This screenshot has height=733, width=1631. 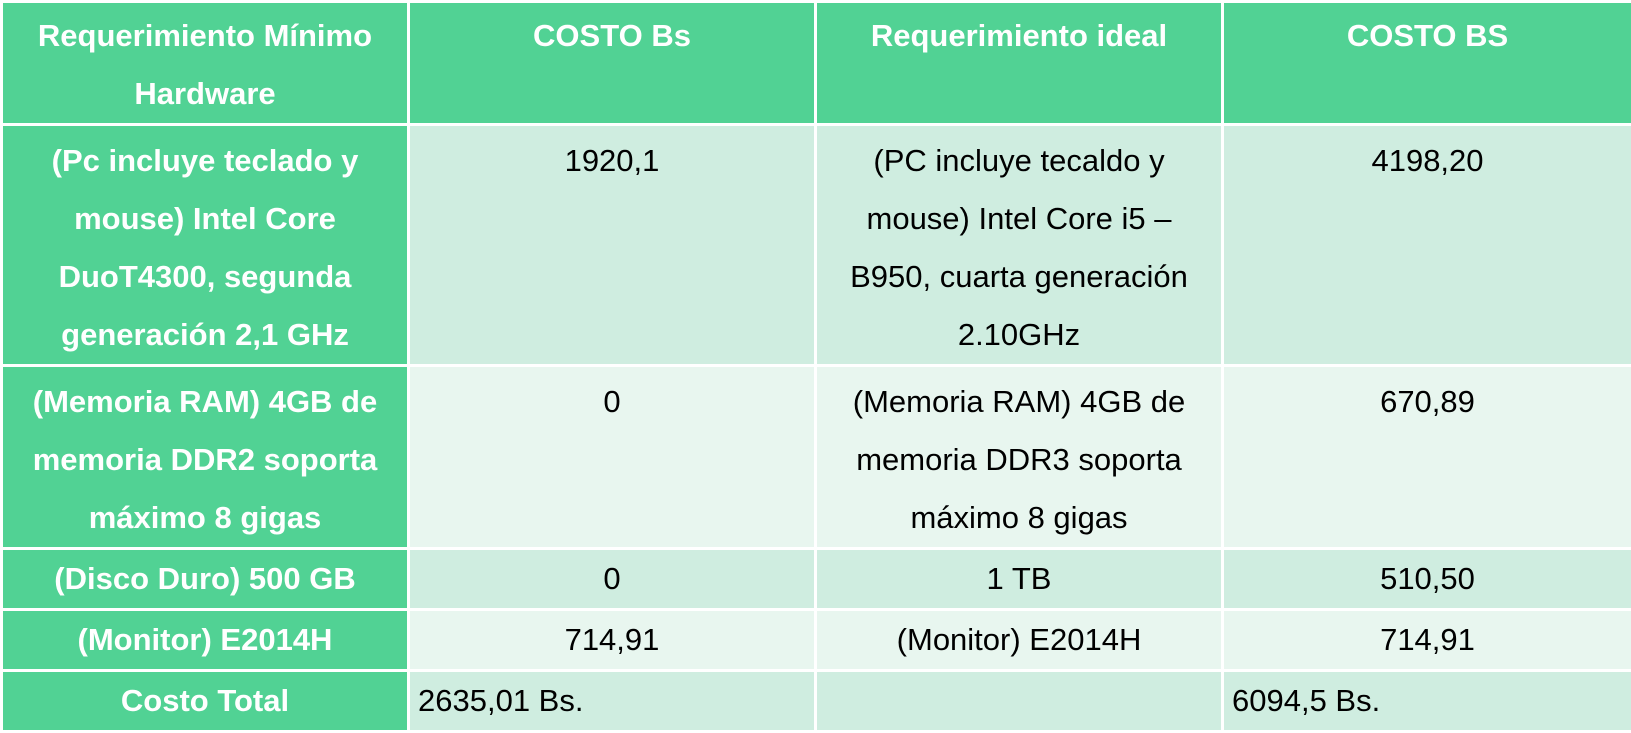 What do you see at coordinates (1427, 579) in the screenshot?
I see `row-costo-ideal: 510,50` at bounding box center [1427, 579].